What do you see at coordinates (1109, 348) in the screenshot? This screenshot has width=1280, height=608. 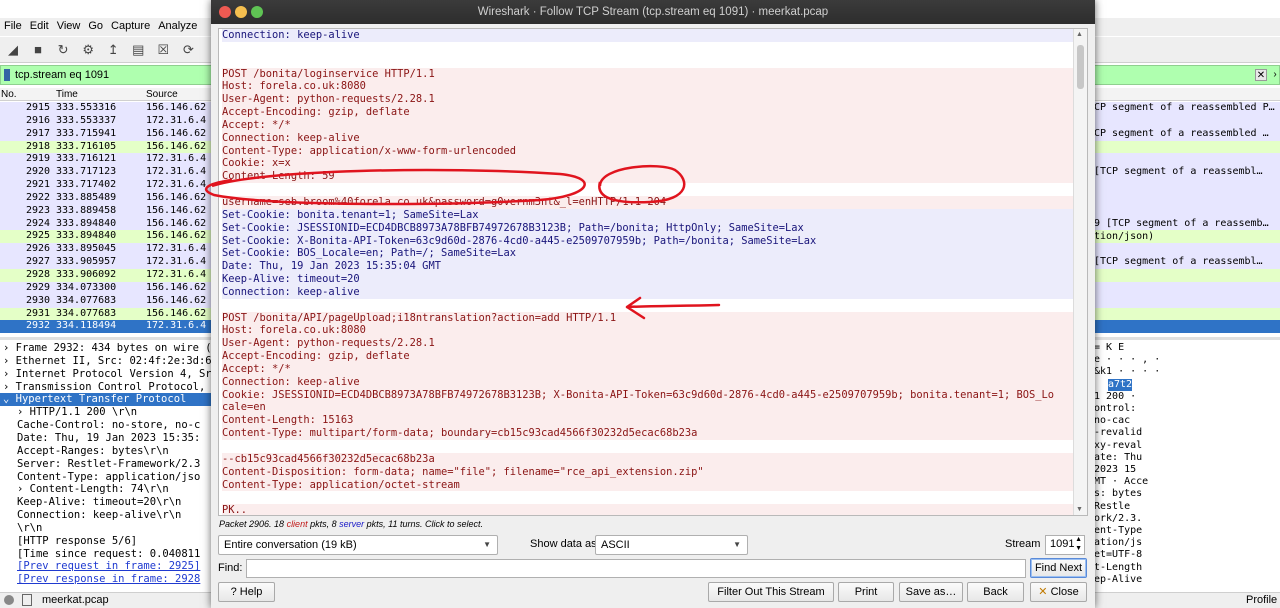 I see `bytes-line: = K E` at bounding box center [1109, 348].